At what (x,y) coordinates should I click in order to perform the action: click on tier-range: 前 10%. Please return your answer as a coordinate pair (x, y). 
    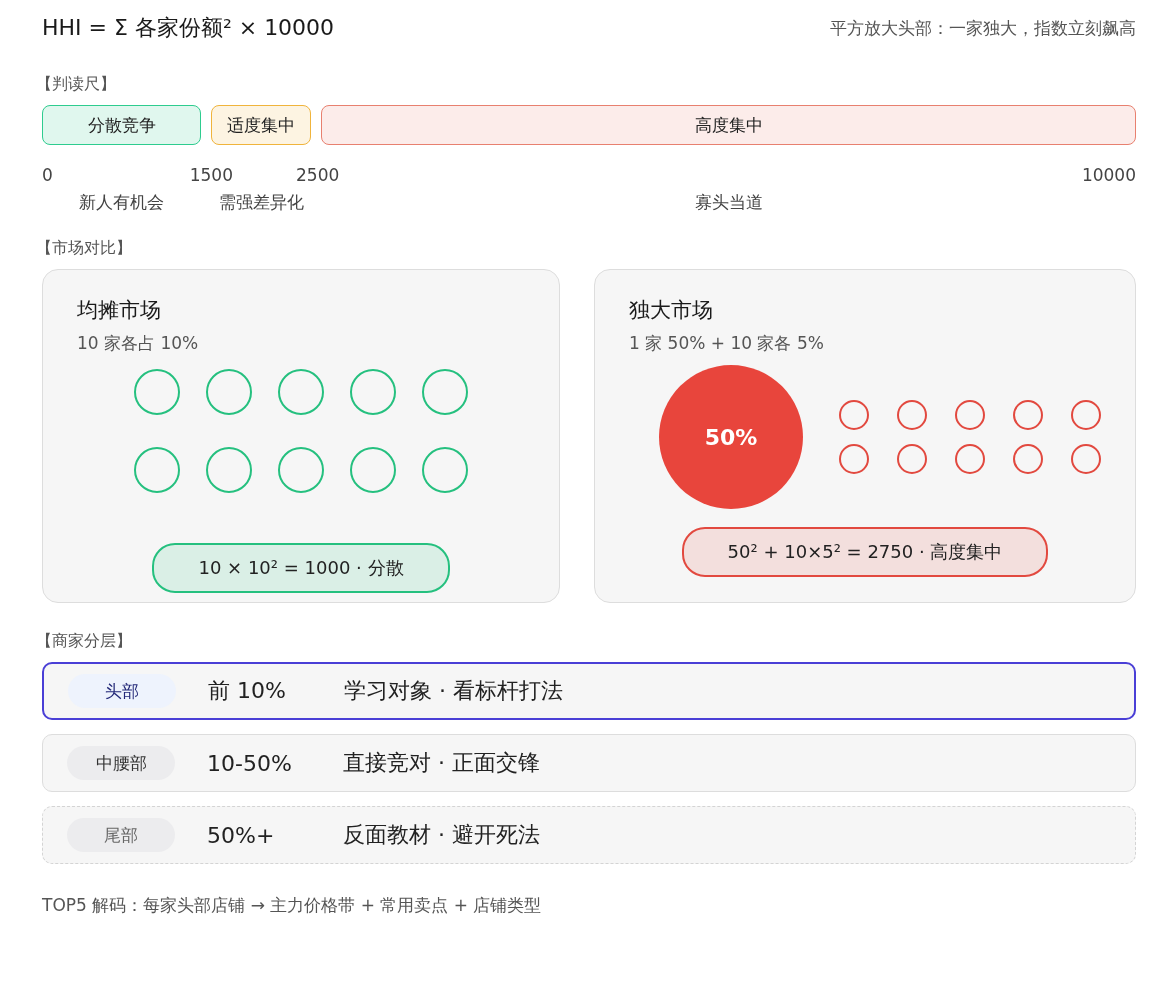
    Looking at the image, I should click on (247, 691).